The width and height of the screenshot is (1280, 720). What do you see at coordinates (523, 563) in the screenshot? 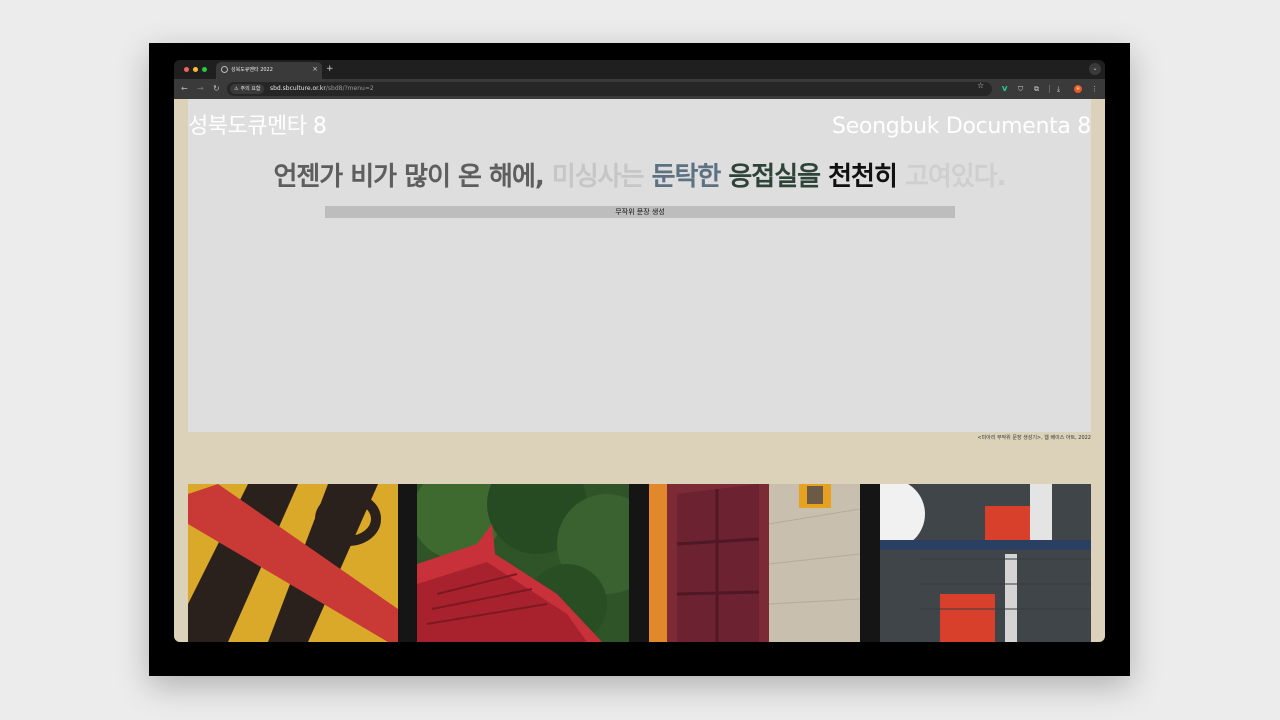
I see `photo-red-roof` at bounding box center [523, 563].